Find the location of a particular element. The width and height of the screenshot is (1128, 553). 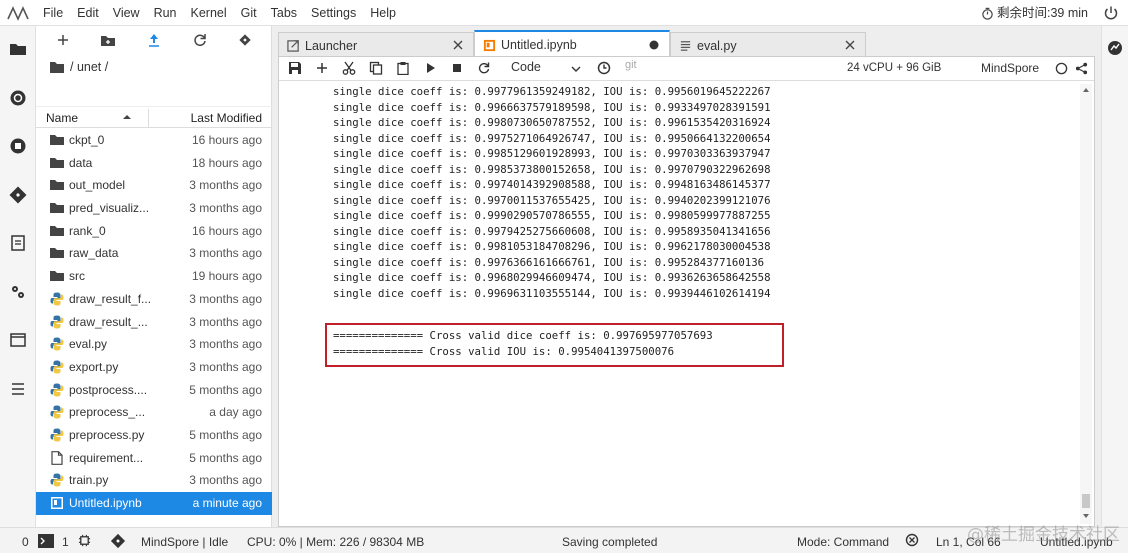

running-icon is located at coordinates (18, 98).